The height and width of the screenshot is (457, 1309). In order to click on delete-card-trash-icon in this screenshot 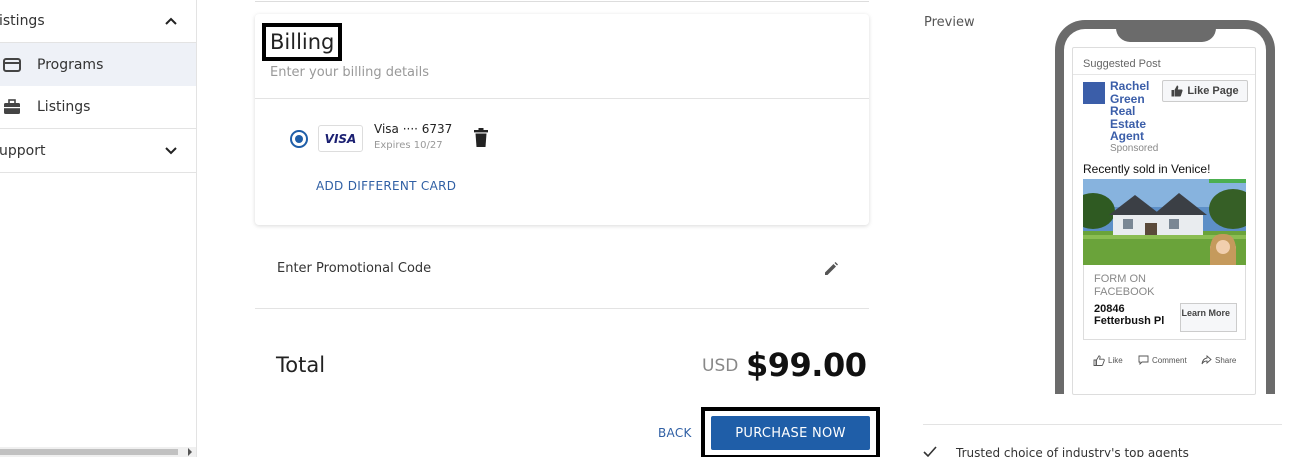, I will do `click(481, 138)`.